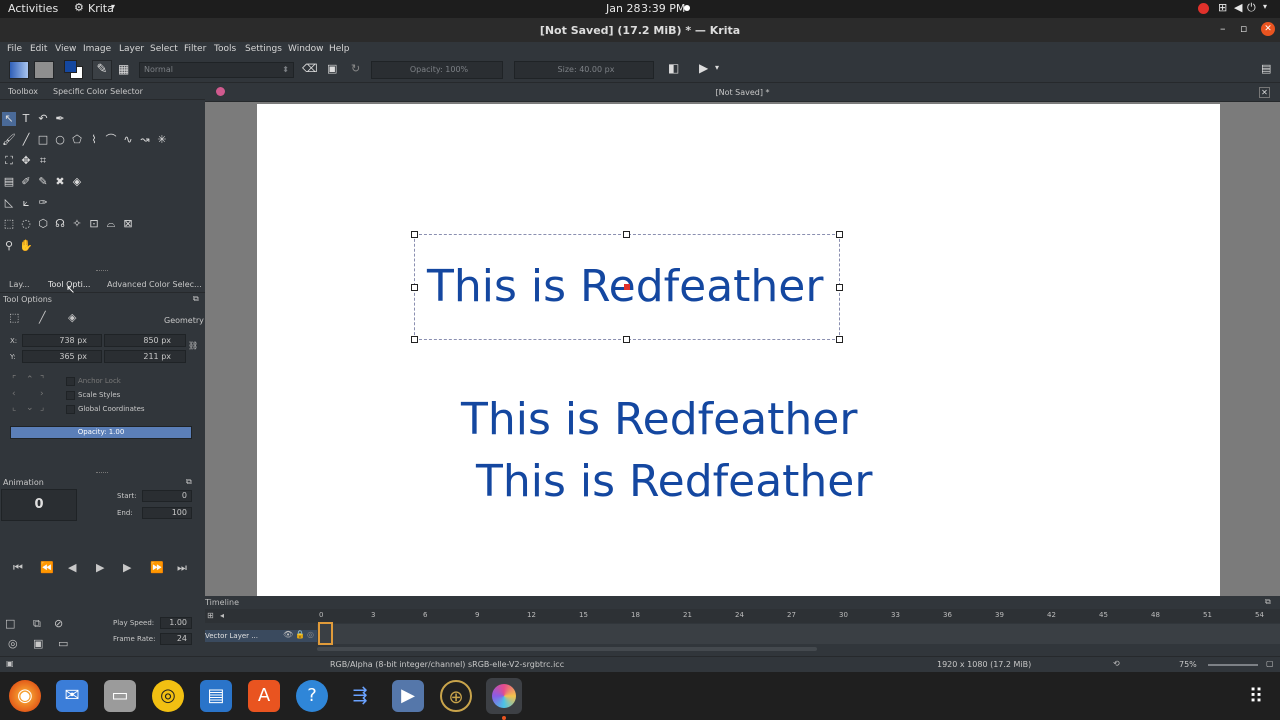 The width and height of the screenshot is (1280, 720). Describe the element at coordinates (1243, 28) in the screenshot. I see `maximize-icon: ▫` at that location.